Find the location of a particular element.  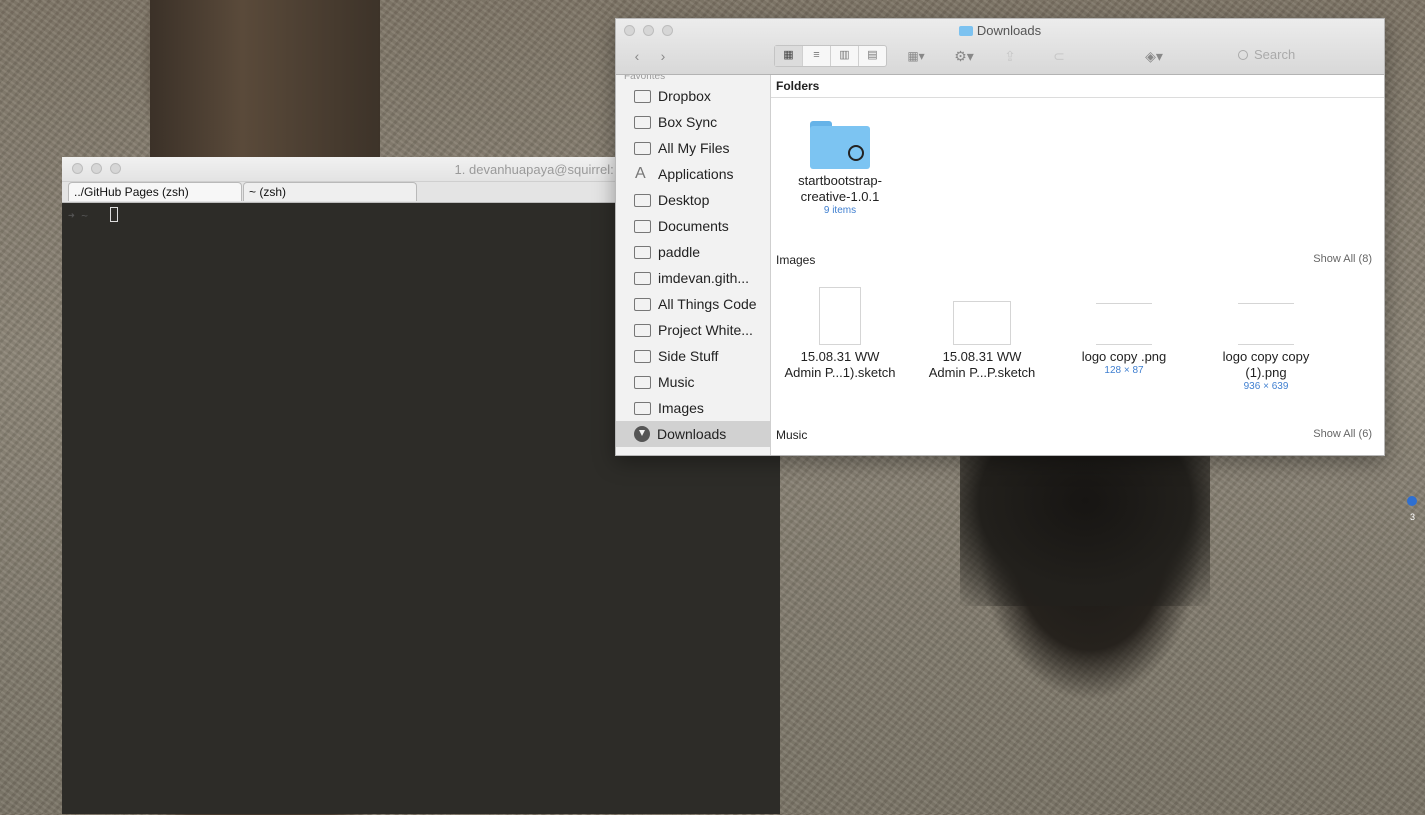

section-heading-folders: Folders is located at coordinates (798, 86).